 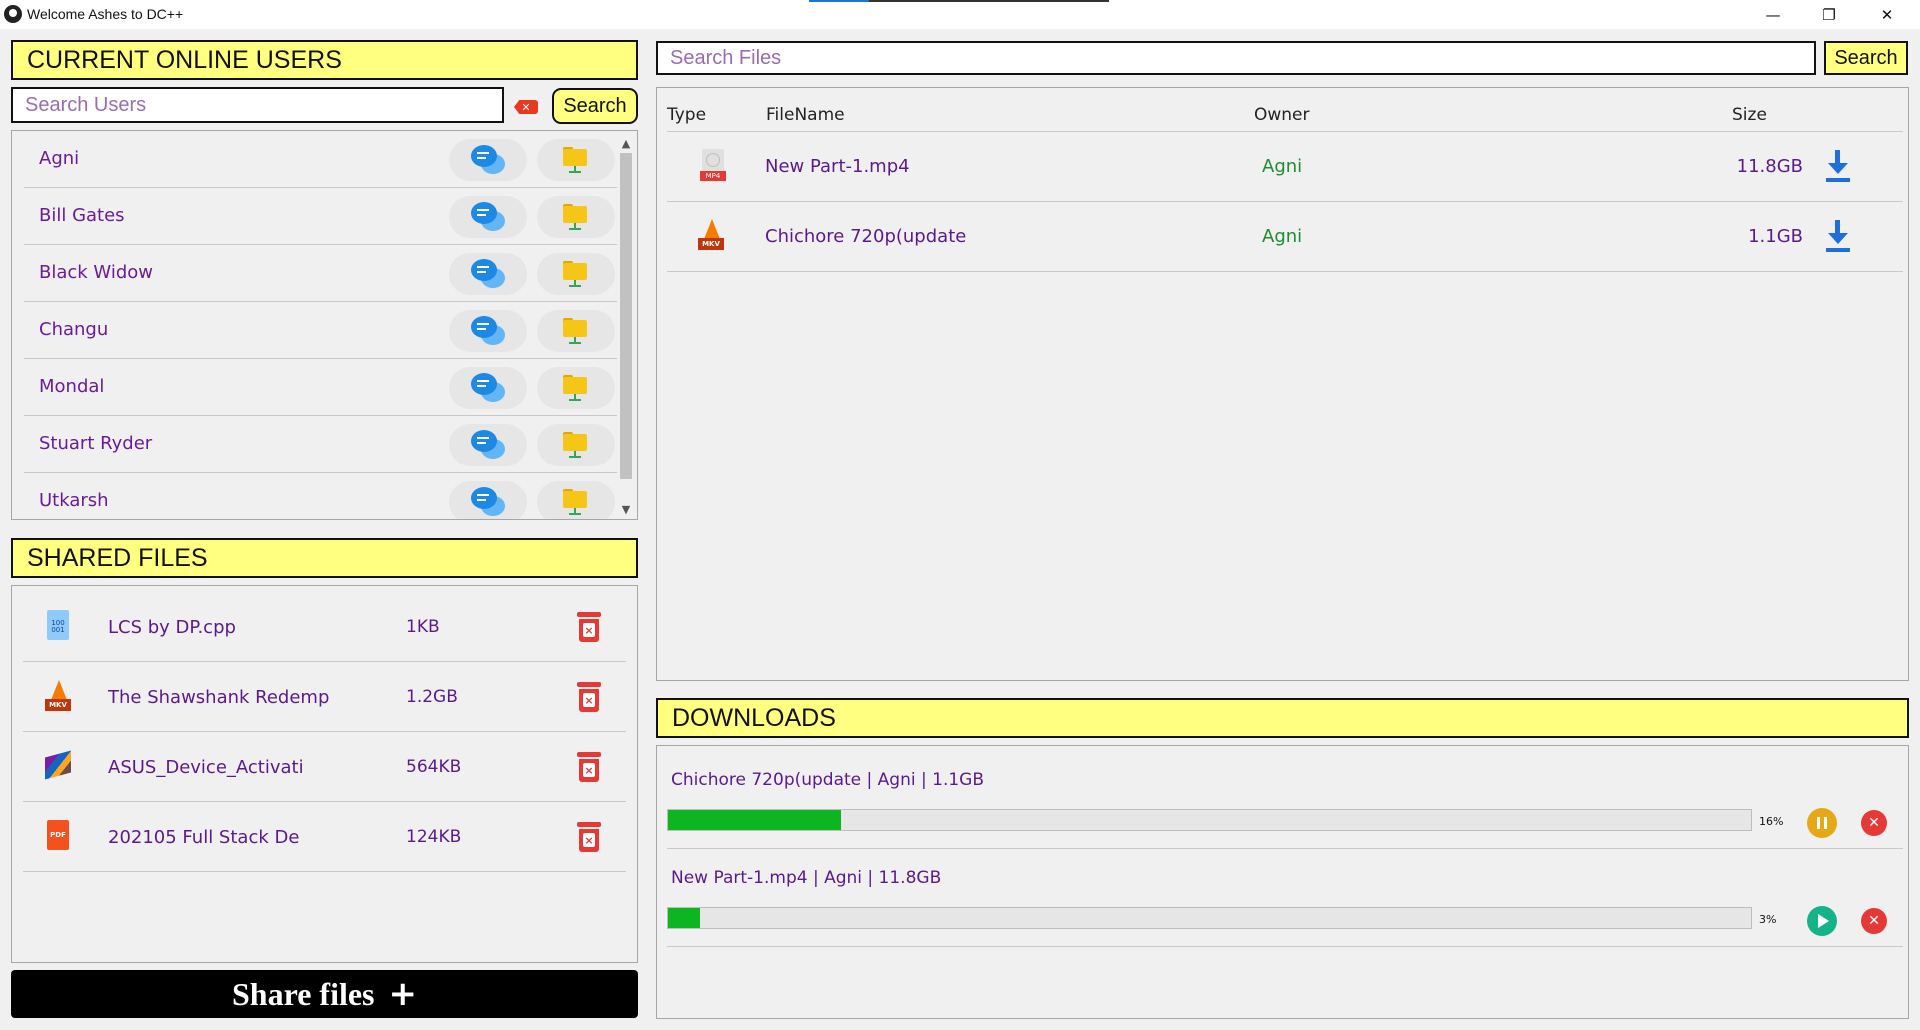 I want to click on binary-file-icon: 100 001, so click(x=58, y=626).